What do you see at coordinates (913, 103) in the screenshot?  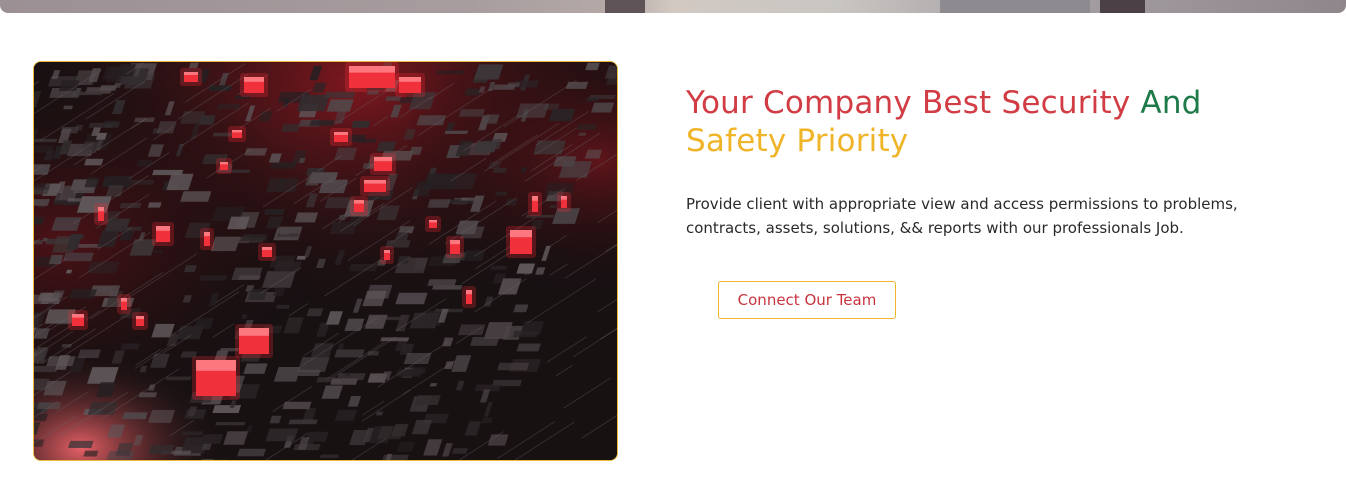 I see `heading-part-red: Your Company Best Security` at bounding box center [913, 103].